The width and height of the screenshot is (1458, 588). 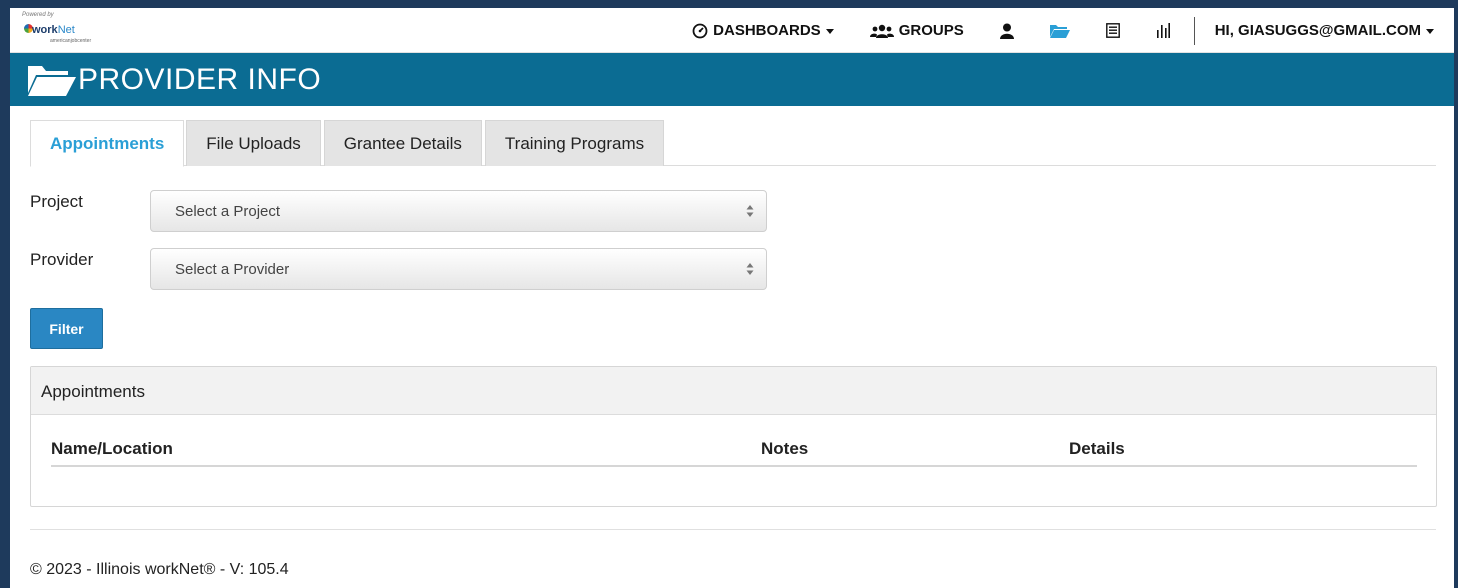 What do you see at coordinates (931, 30) in the screenshot?
I see `nav-groups-label: GROUPS` at bounding box center [931, 30].